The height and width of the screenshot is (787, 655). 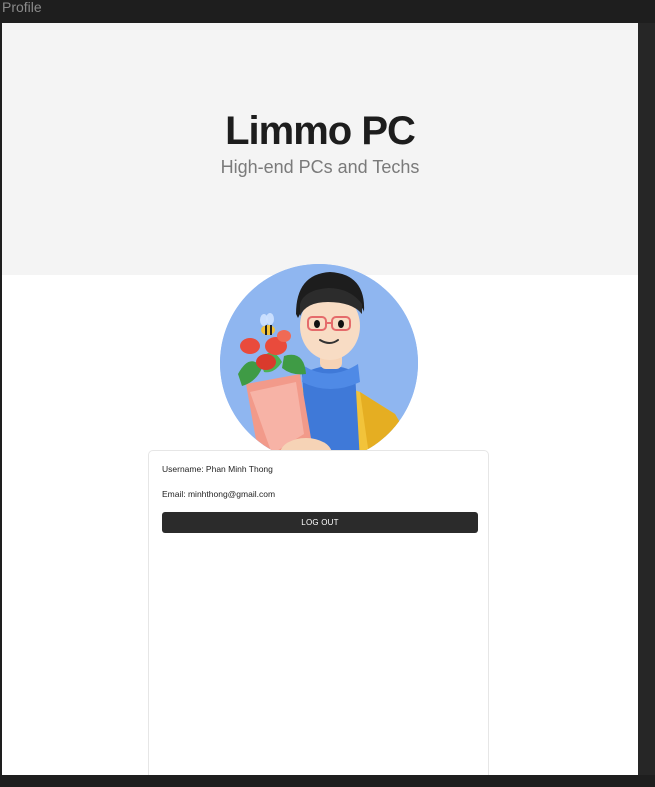 What do you see at coordinates (320, 522) in the screenshot?
I see `logout-button: LOG OUT` at bounding box center [320, 522].